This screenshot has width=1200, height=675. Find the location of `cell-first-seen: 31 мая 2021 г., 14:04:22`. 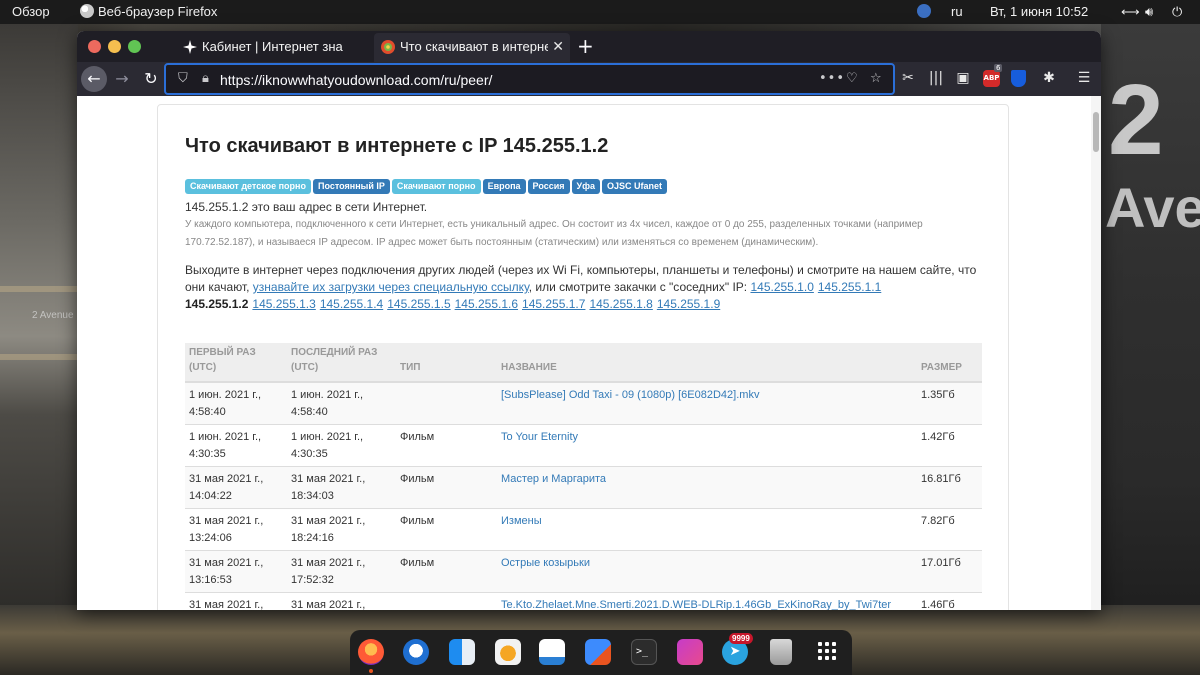

cell-first-seen: 31 мая 2021 г., 14:04:22 is located at coordinates (236, 487).